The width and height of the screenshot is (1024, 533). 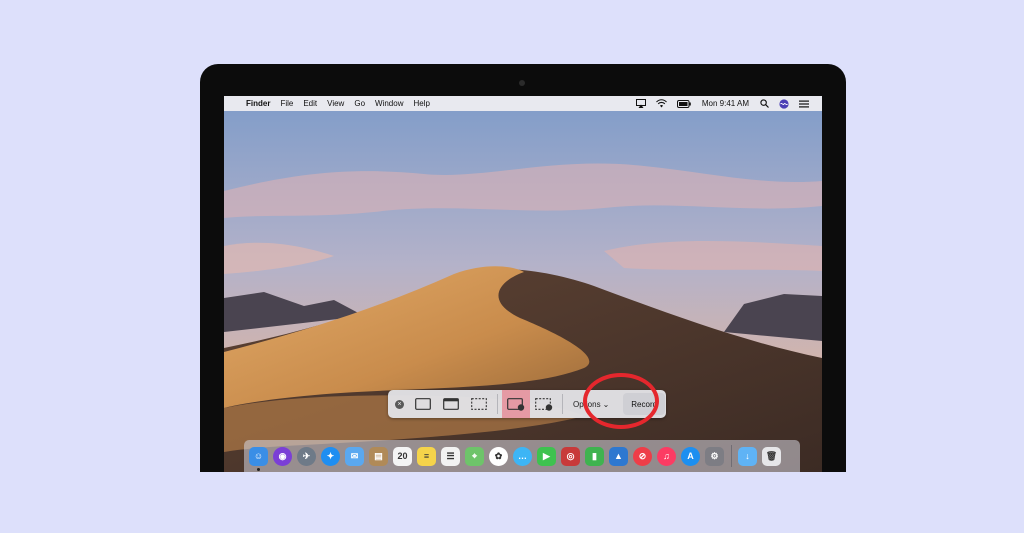 I want to click on finder-glyph: ☺, so click(x=258, y=456).